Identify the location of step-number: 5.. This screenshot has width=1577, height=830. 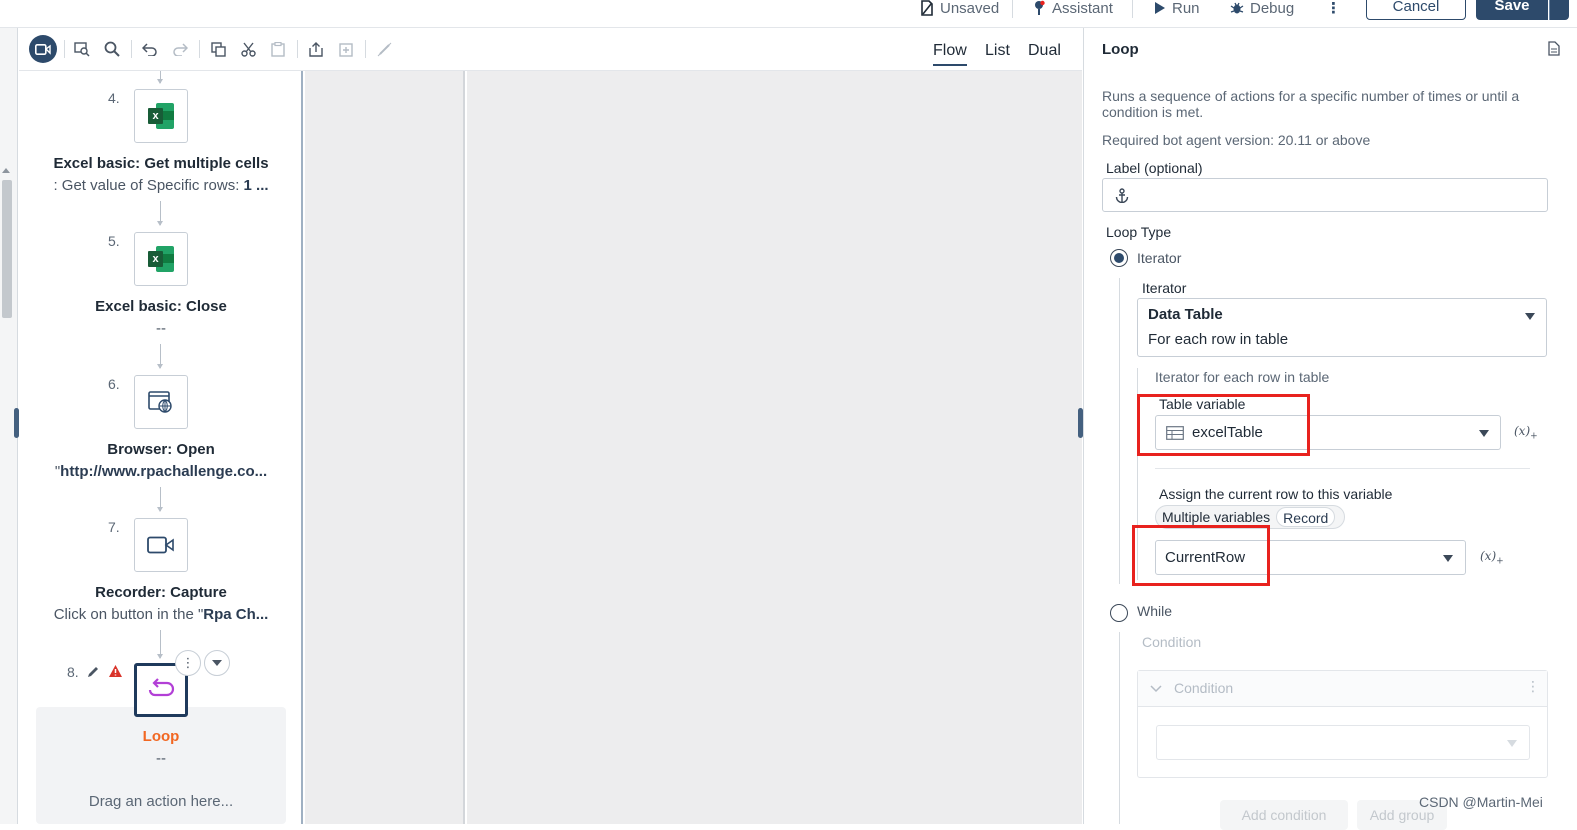
(114, 241).